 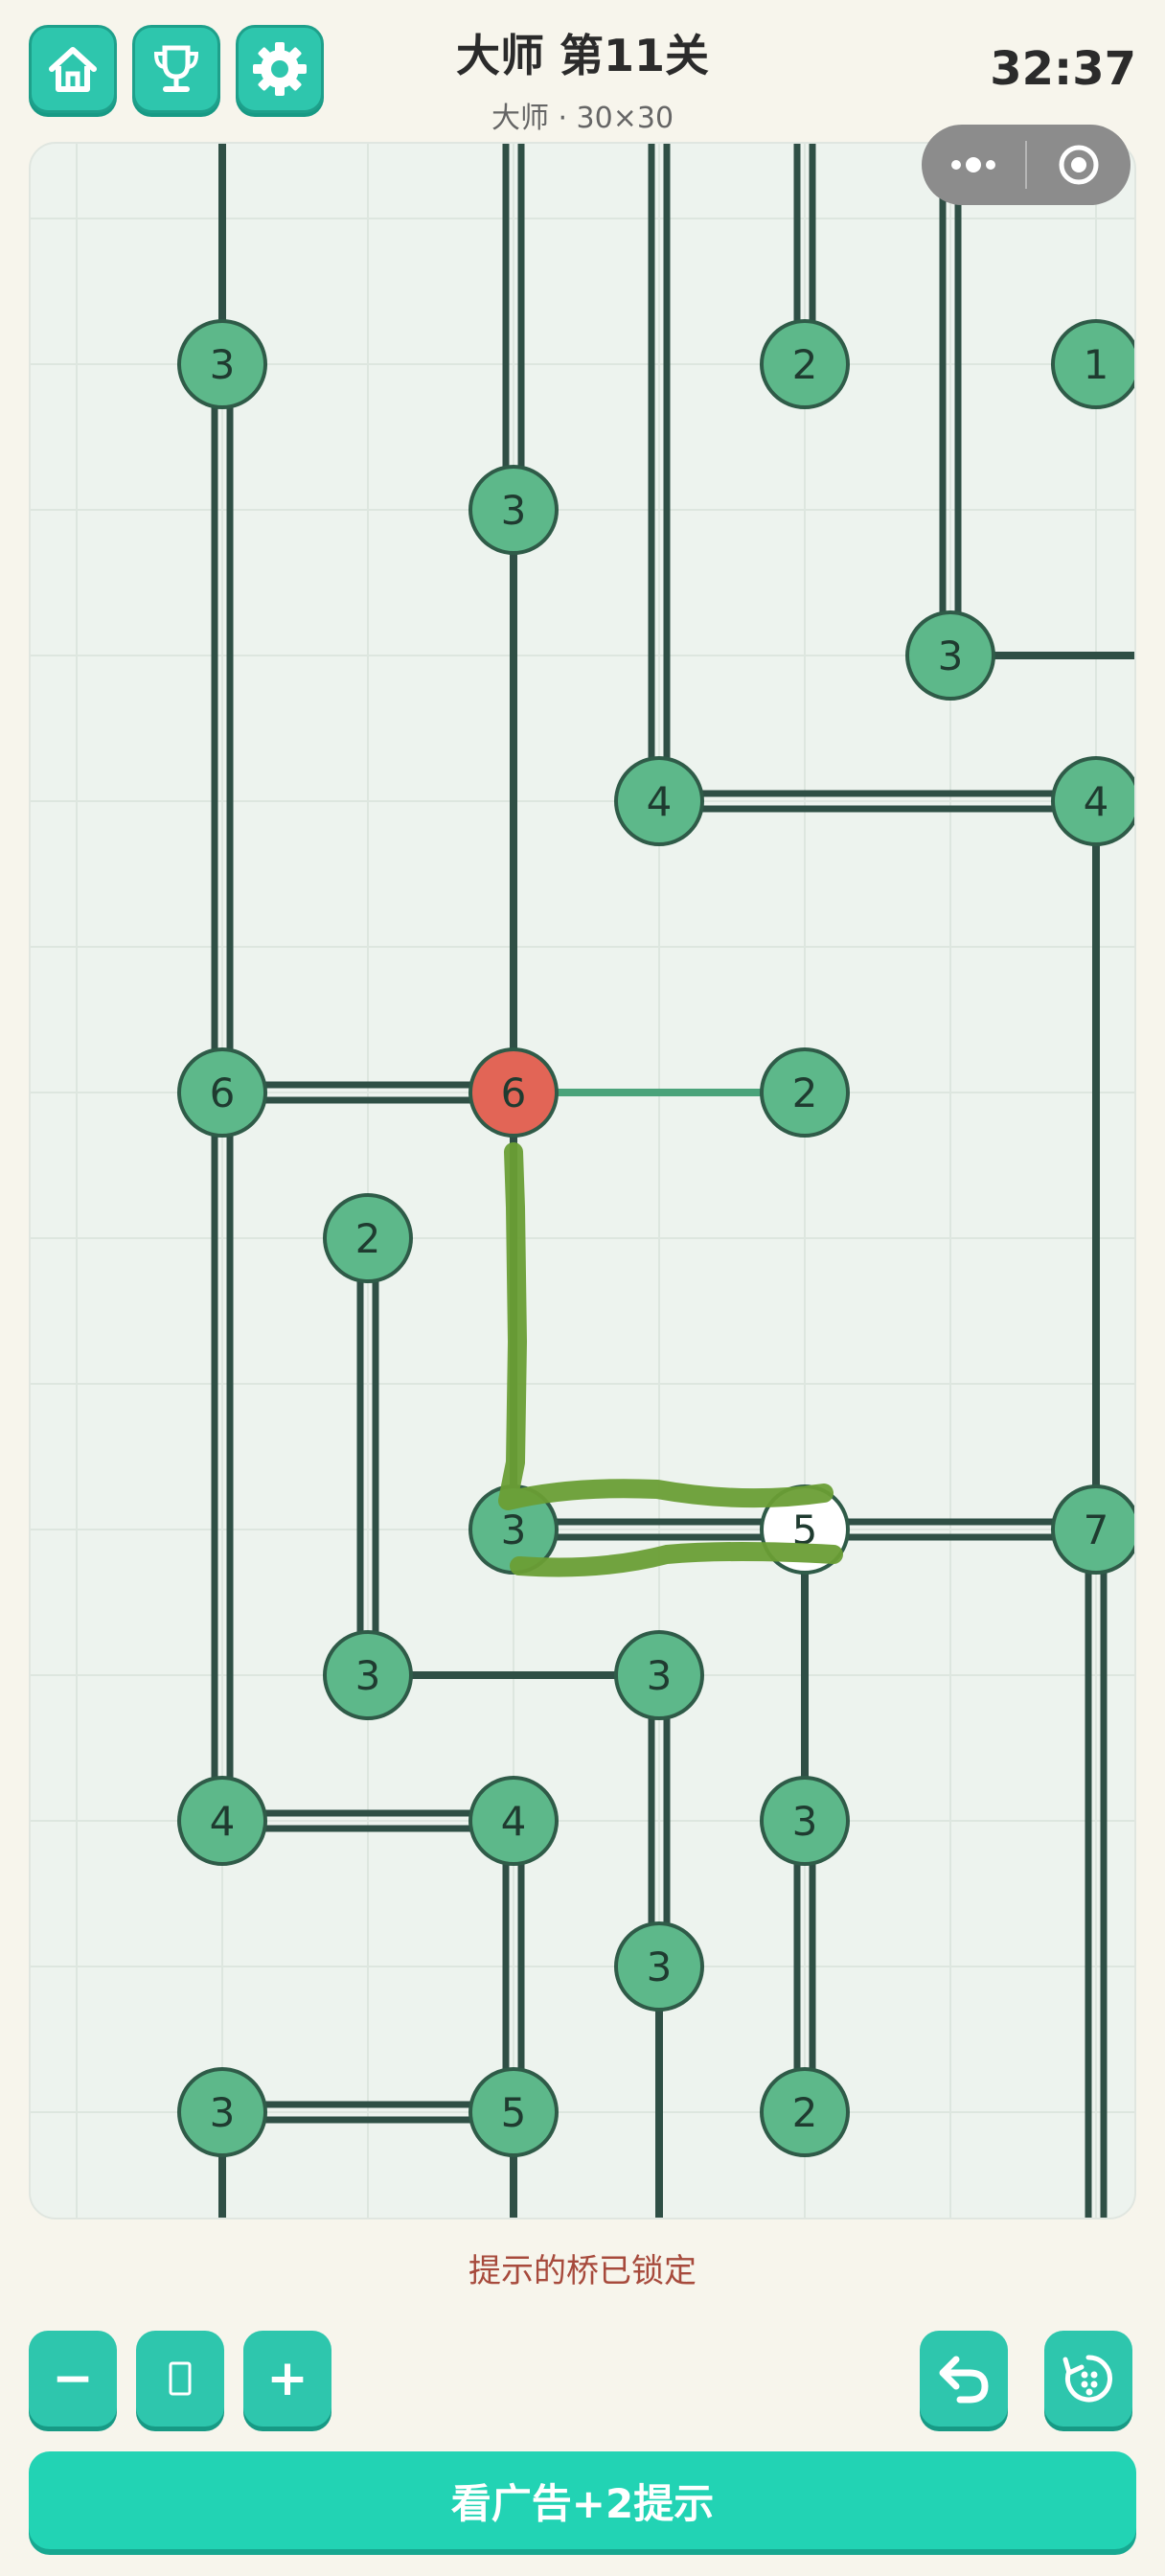 I want to click on more-button, so click(x=974, y=165).